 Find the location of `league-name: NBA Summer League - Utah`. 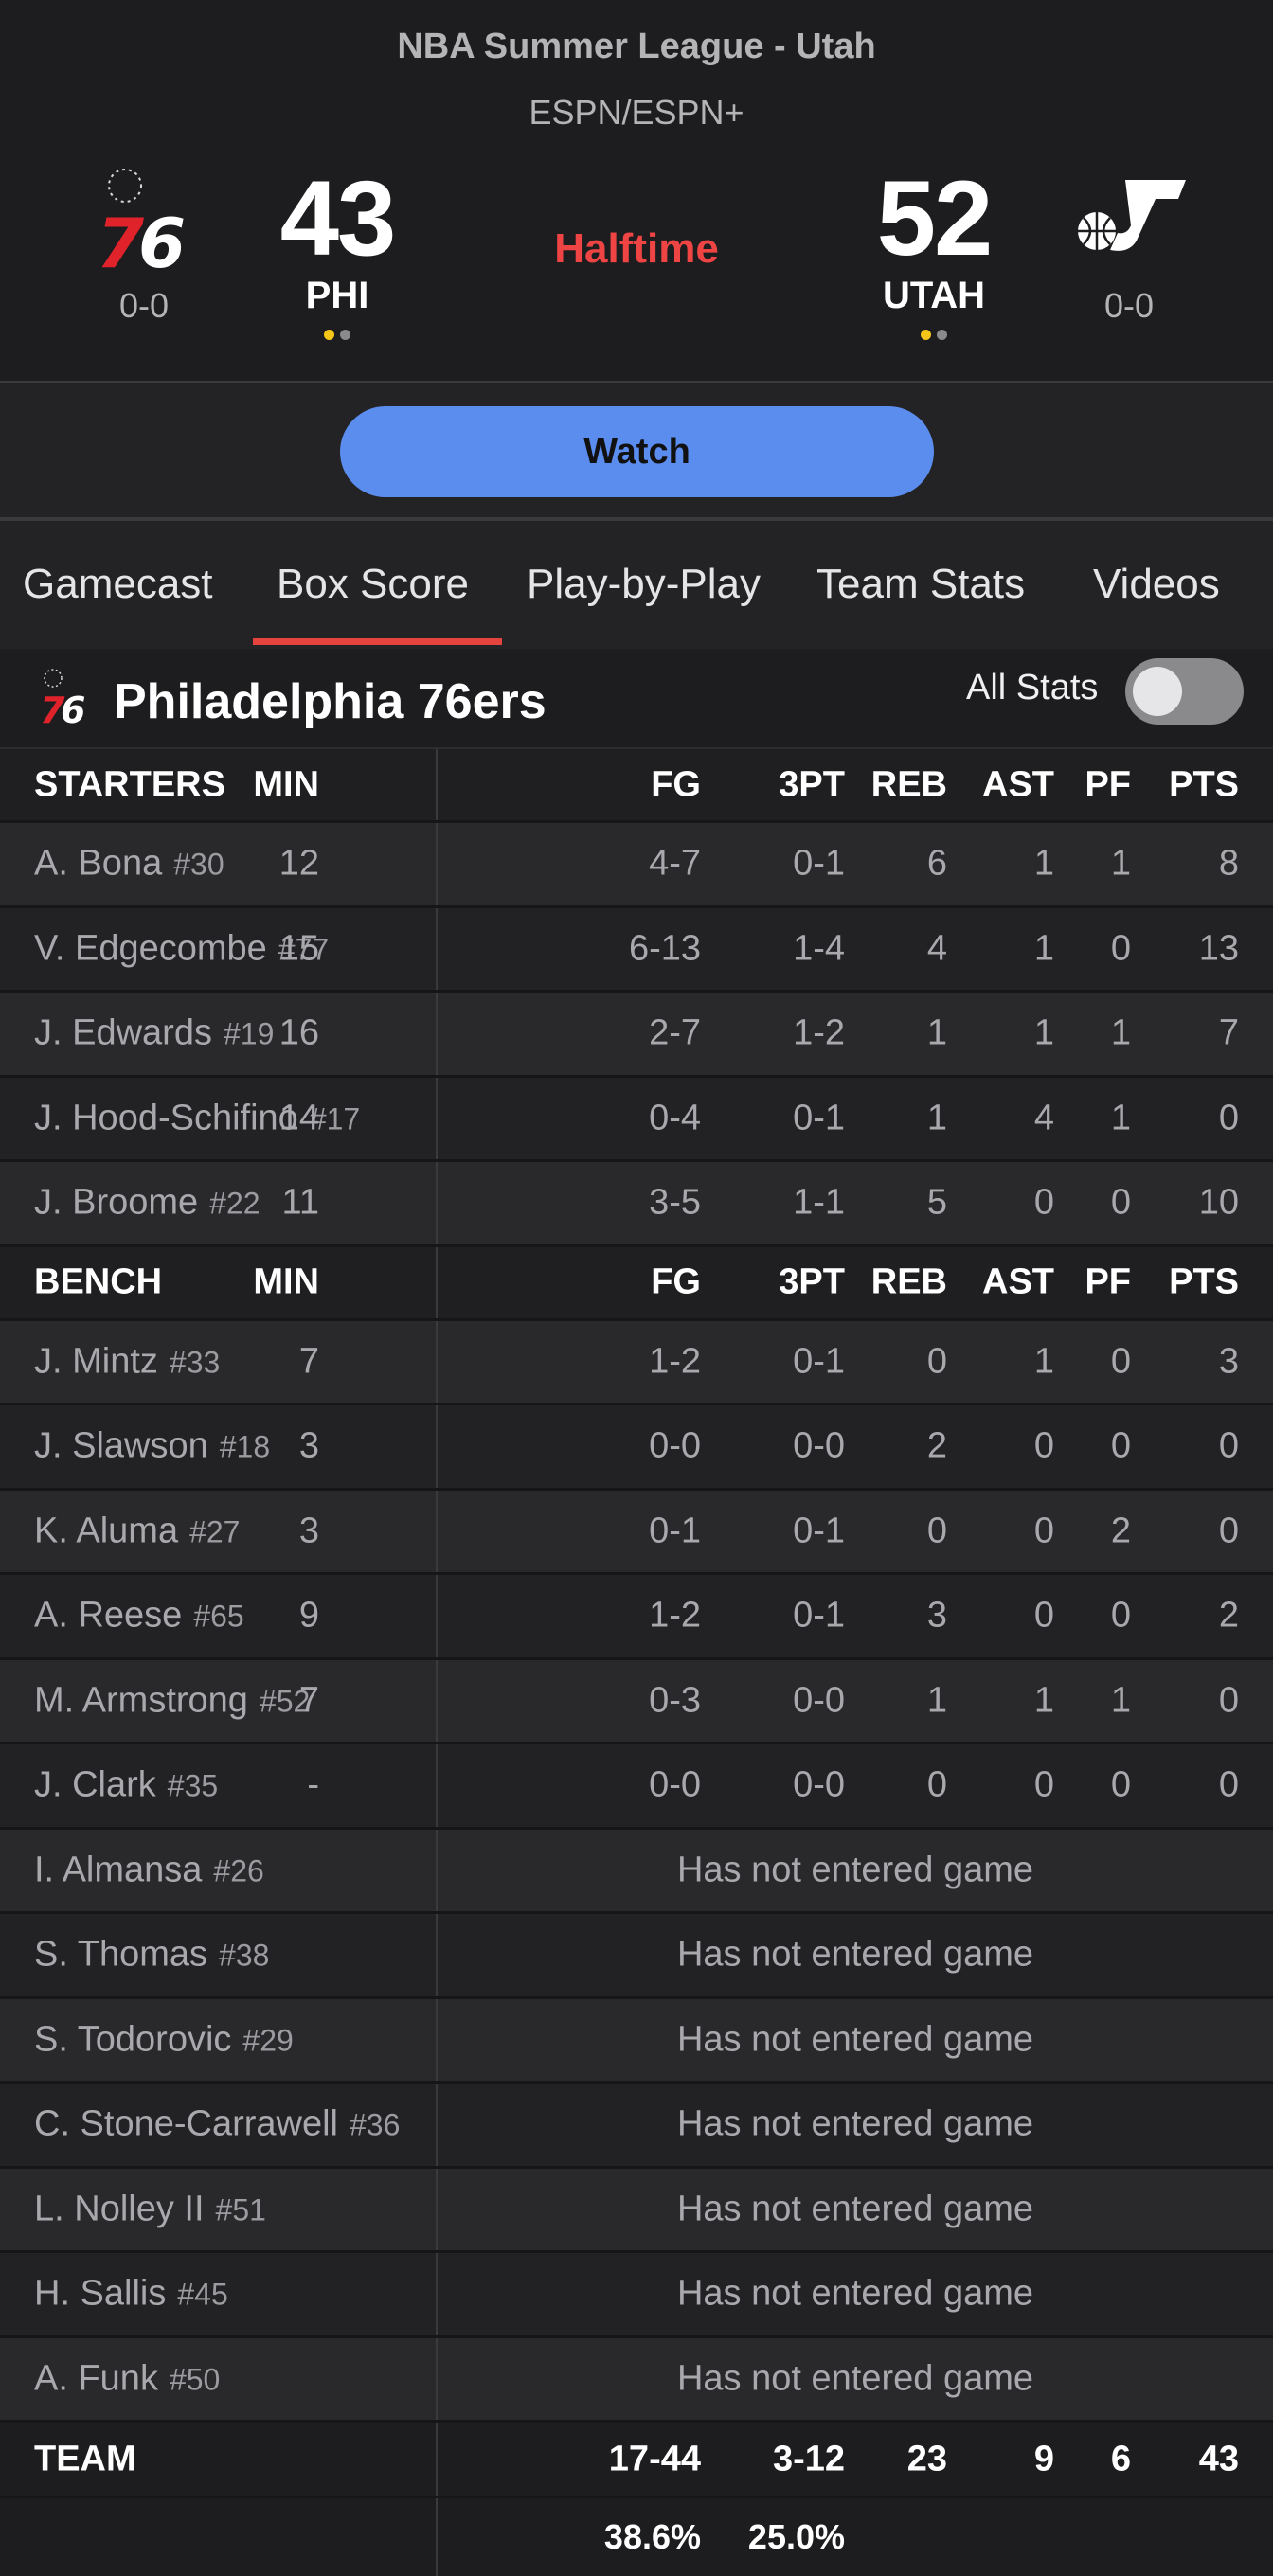

league-name: NBA Summer League - Utah is located at coordinates (636, 46).